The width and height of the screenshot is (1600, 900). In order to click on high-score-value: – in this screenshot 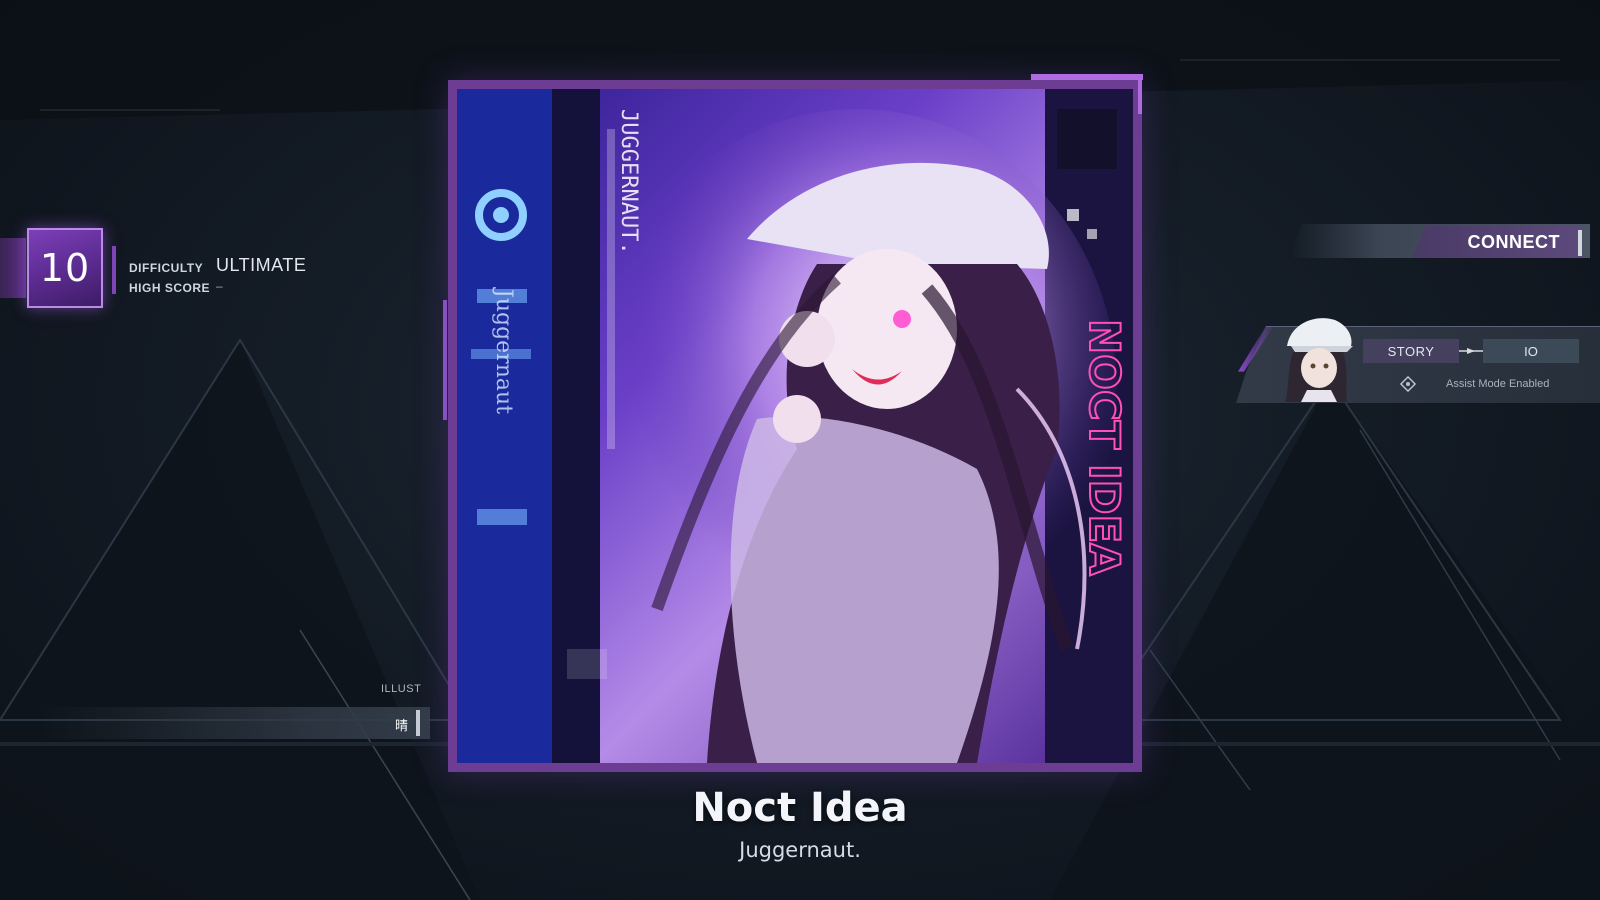, I will do `click(219, 286)`.